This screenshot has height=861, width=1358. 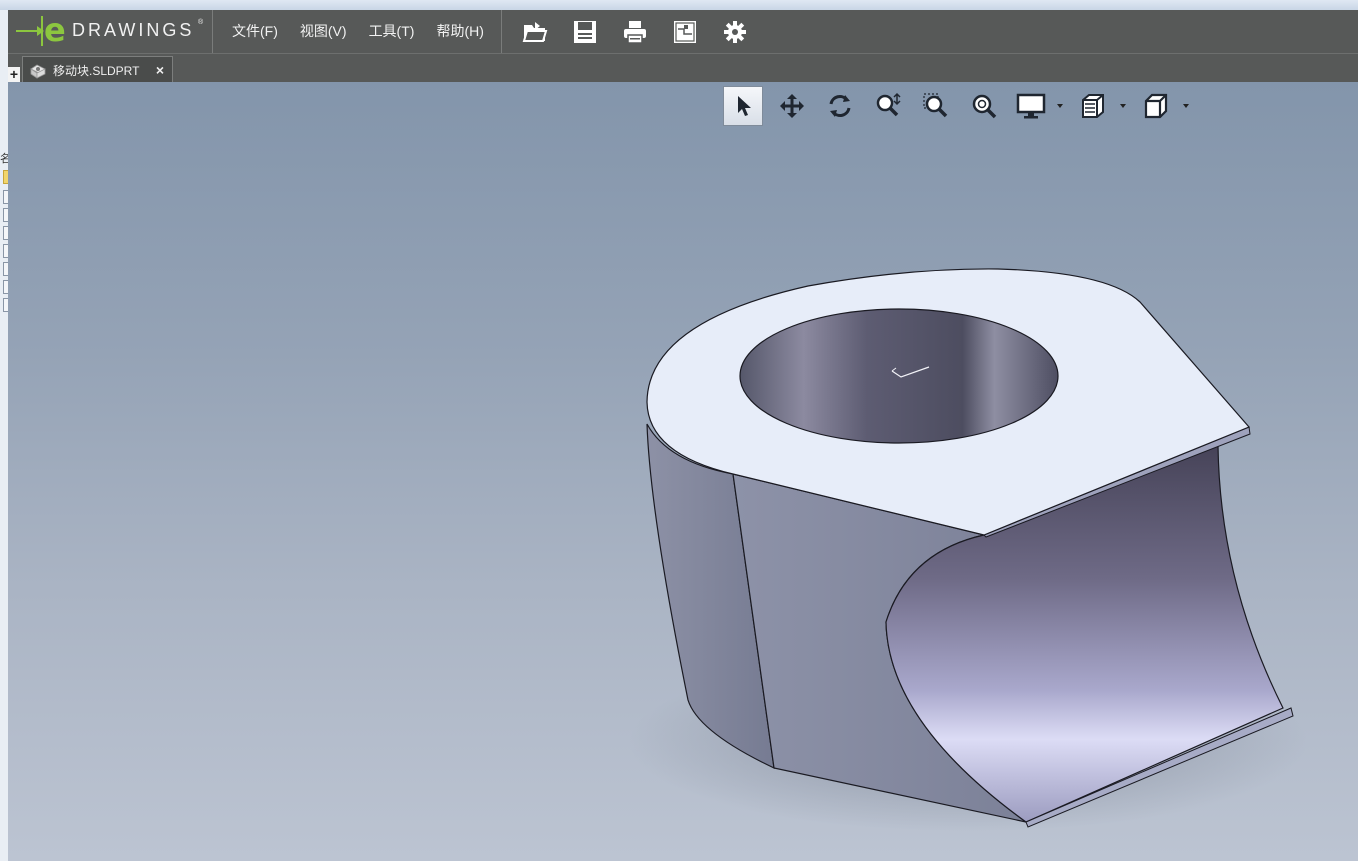 I want to click on edrawings-logo: e DRAWINGS ®, so click(x=110, y=31).